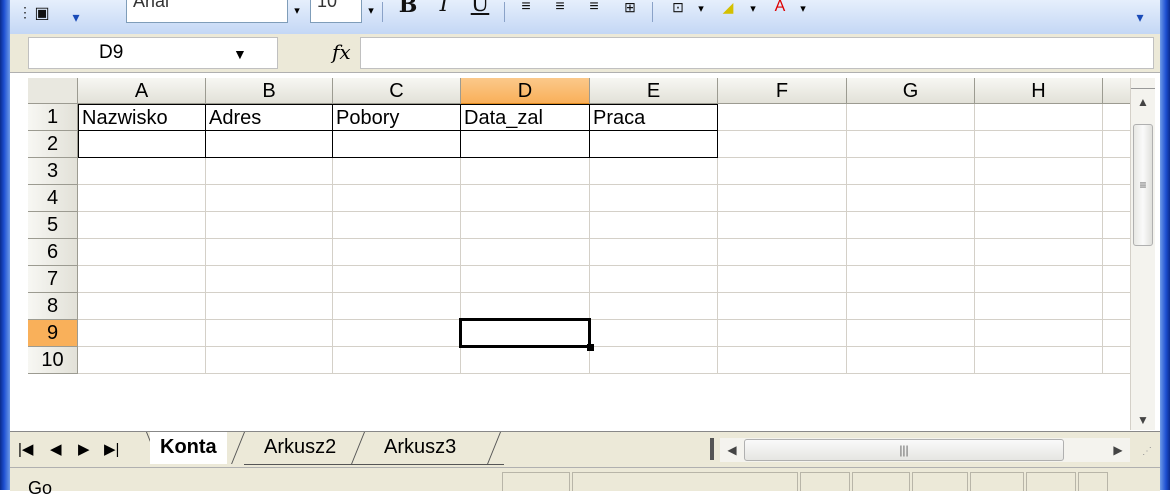 Image resolution: width=1170 pixels, height=499 pixels. Describe the element at coordinates (803, 9) in the screenshot. I see `font-color-dropdown-icon: ▾` at that location.